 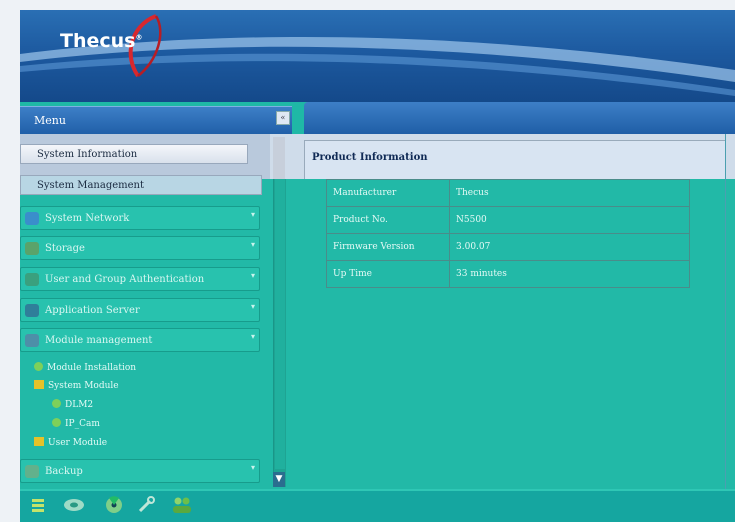 What do you see at coordinates (279, 158) in the screenshot?
I see `menu-scrollbar-top` at bounding box center [279, 158].